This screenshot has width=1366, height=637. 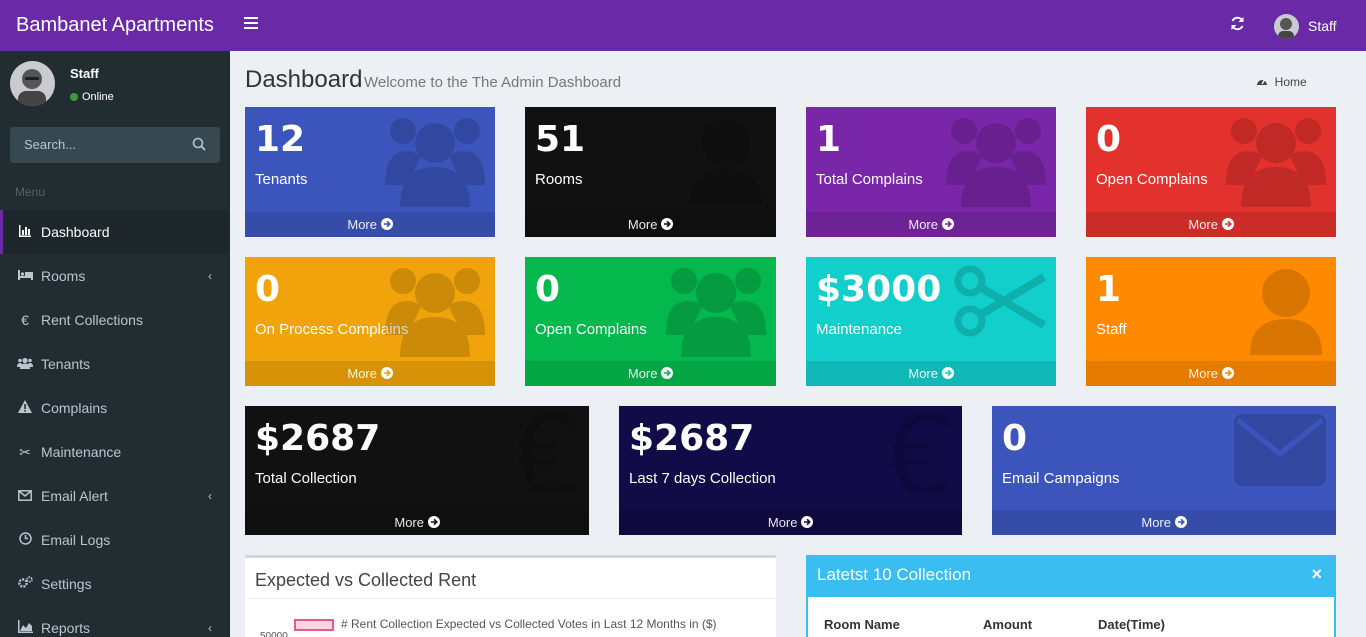 What do you see at coordinates (560, 139) in the screenshot?
I see `stat-value: 51` at bounding box center [560, 139].